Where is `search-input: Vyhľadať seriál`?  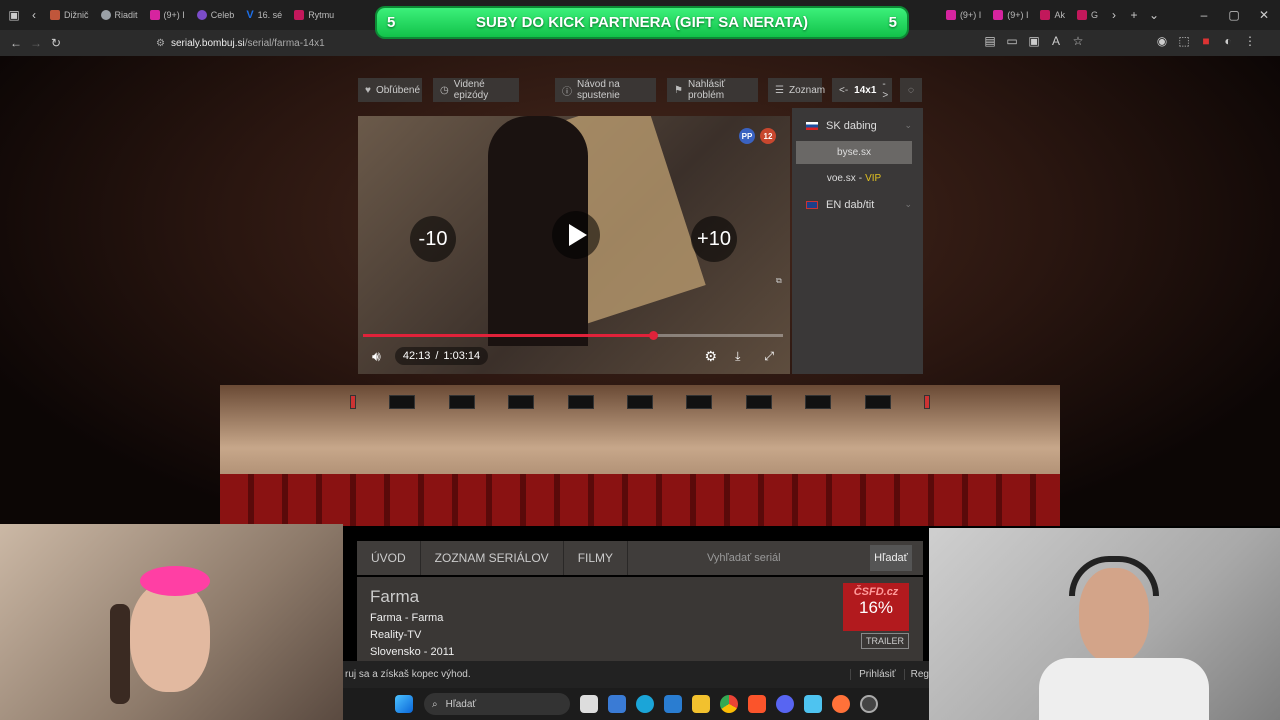
search-input: Vyhľadať seriál is located at coordinates (786, 558).